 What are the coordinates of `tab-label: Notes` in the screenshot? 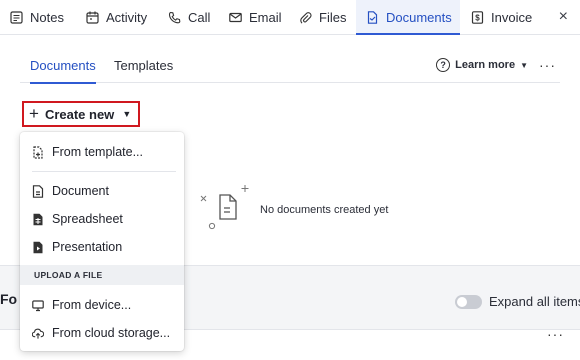 It's located at (47, 17).